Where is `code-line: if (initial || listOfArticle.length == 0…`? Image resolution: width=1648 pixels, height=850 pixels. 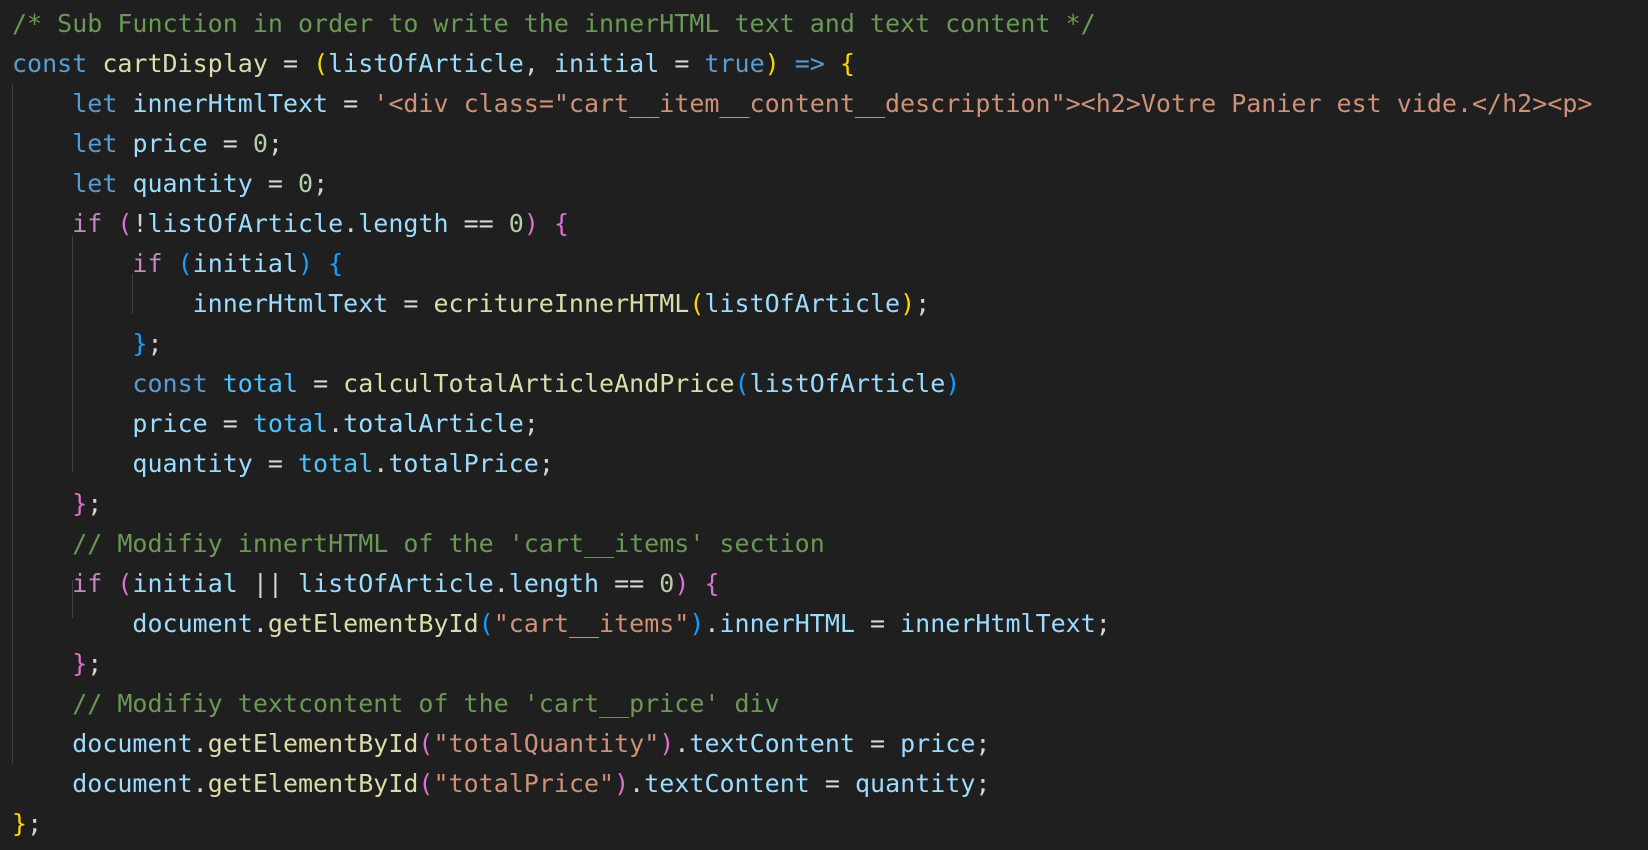 code-line: if (initial || listOfArticle.length == 0… is located at coordinates (802, 584).